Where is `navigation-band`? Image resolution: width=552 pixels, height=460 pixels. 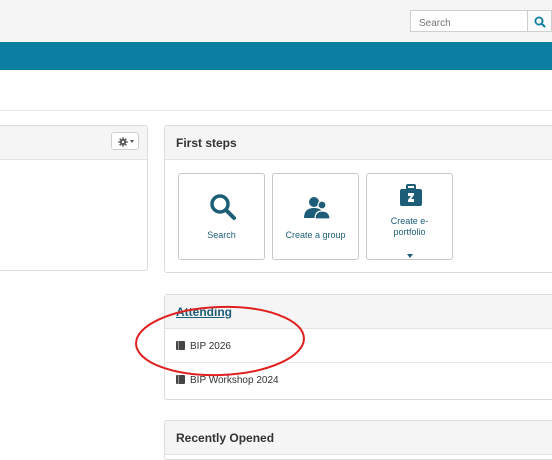 navigation-band is located at coordinates (276, 56).